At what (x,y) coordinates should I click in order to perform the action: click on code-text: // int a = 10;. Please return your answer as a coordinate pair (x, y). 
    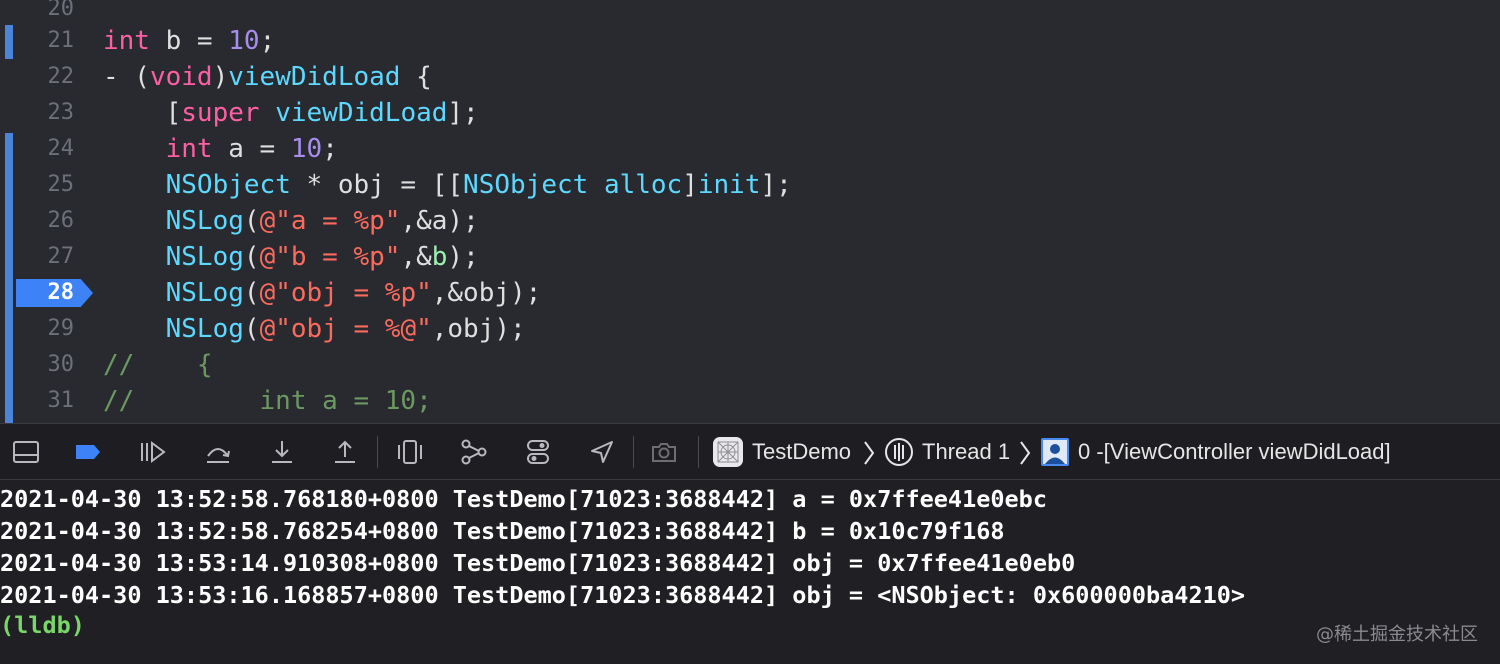
    Looking at the image, I should click on (267, 401).